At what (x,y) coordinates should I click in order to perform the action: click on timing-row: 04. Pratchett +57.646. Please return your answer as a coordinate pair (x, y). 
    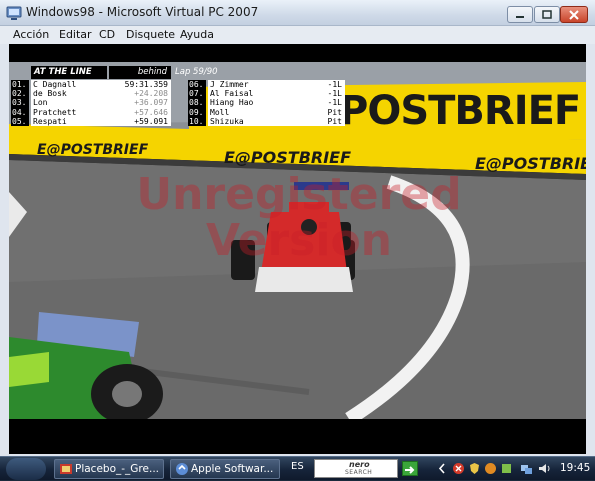
    Looking at the image, I should click on (91, 112).